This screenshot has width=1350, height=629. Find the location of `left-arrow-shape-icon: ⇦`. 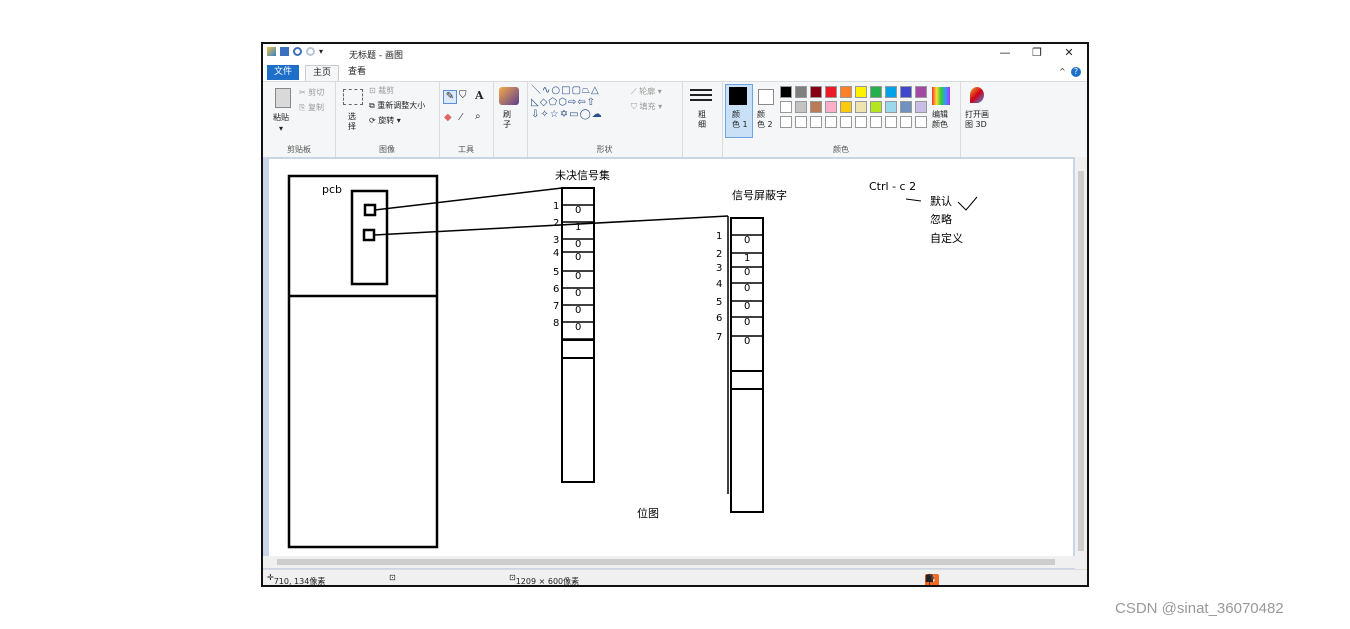

left-arrow-shape-icon: ⇦ is located at coordinates (581, 102).